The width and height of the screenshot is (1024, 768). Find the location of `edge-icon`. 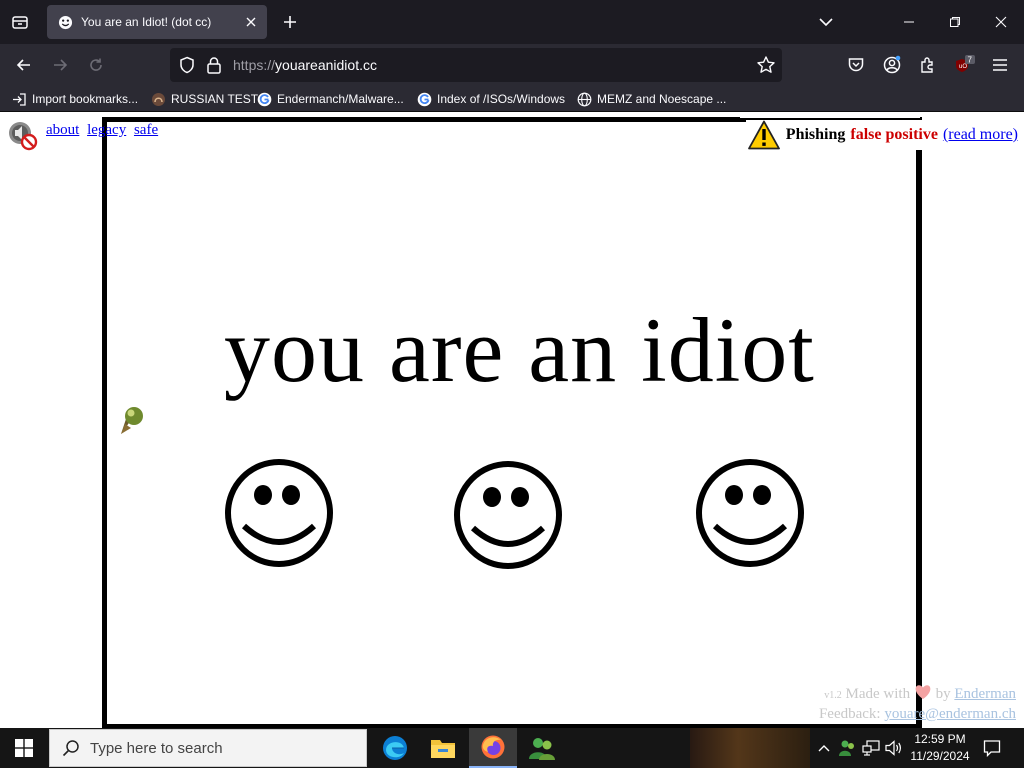

edge-icon is located at coordinates (395, 748).